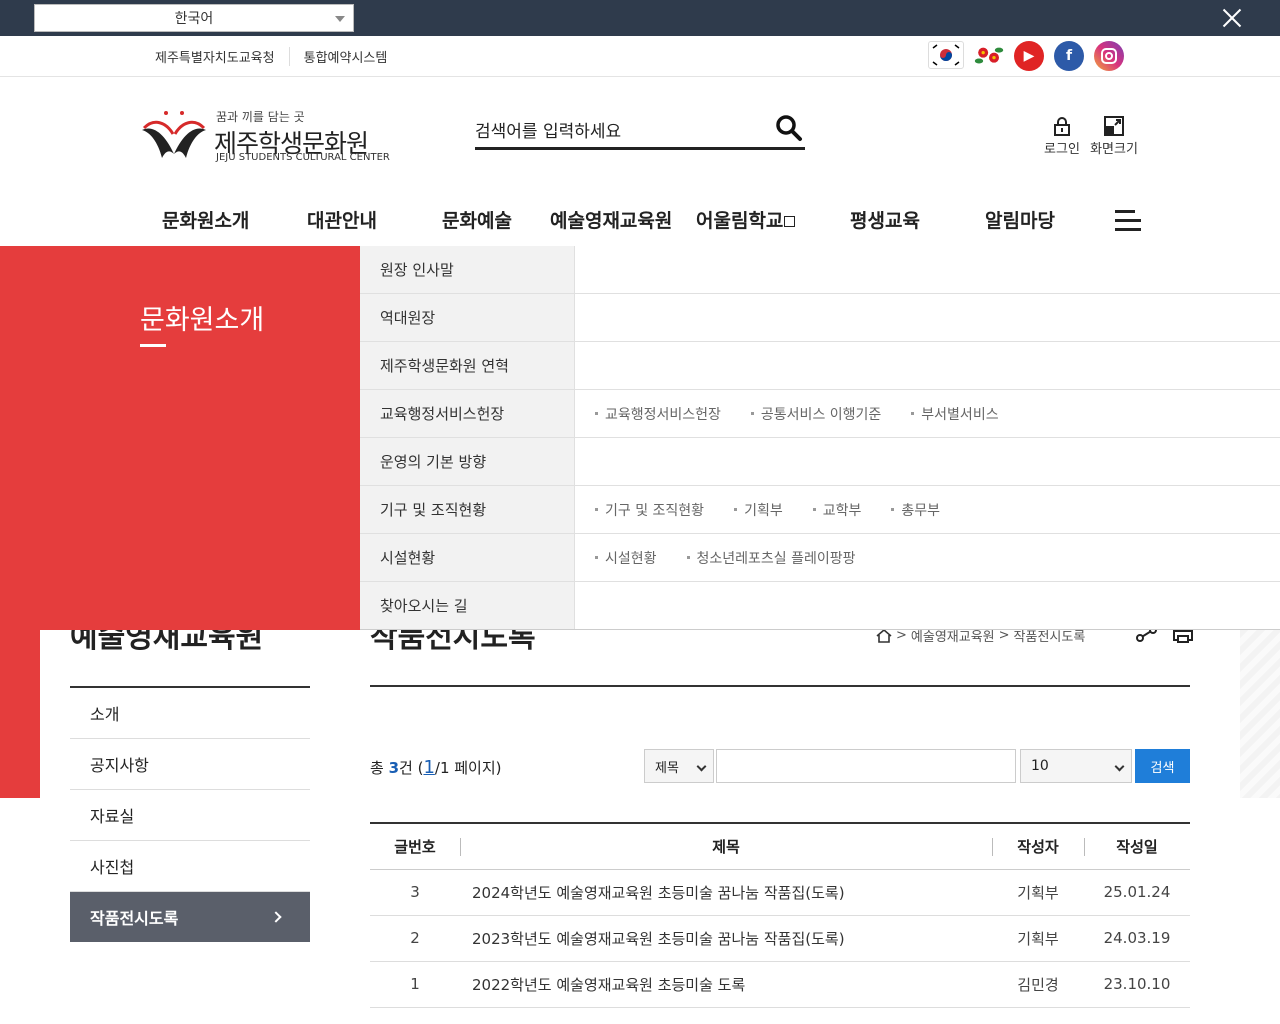 The width and height of the screenshot is (1280, 1024). Describe the element at coordinates (415, 984) in the screenshot. I see `row-number: 1` at that location.